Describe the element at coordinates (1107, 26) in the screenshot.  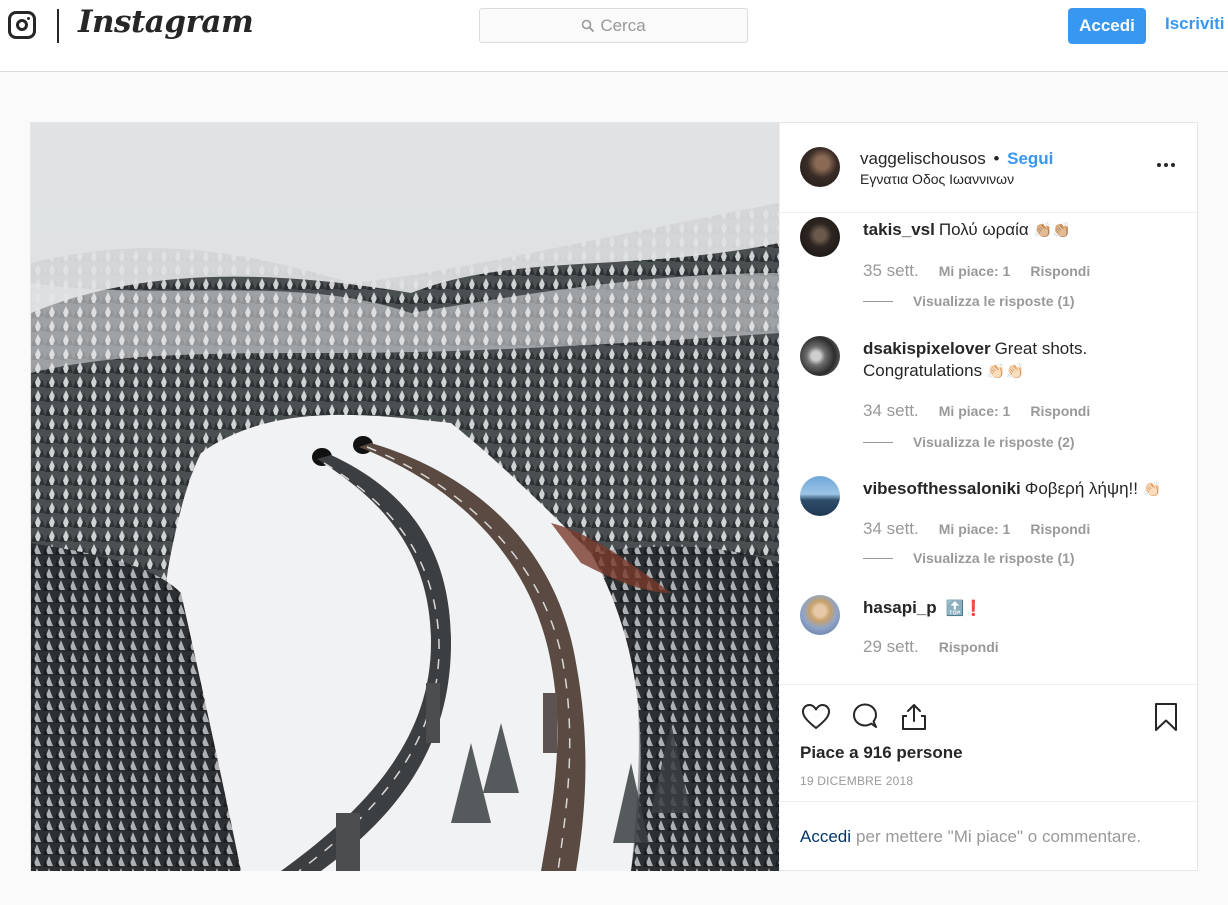
I see `login-button: Accedi` at that location.